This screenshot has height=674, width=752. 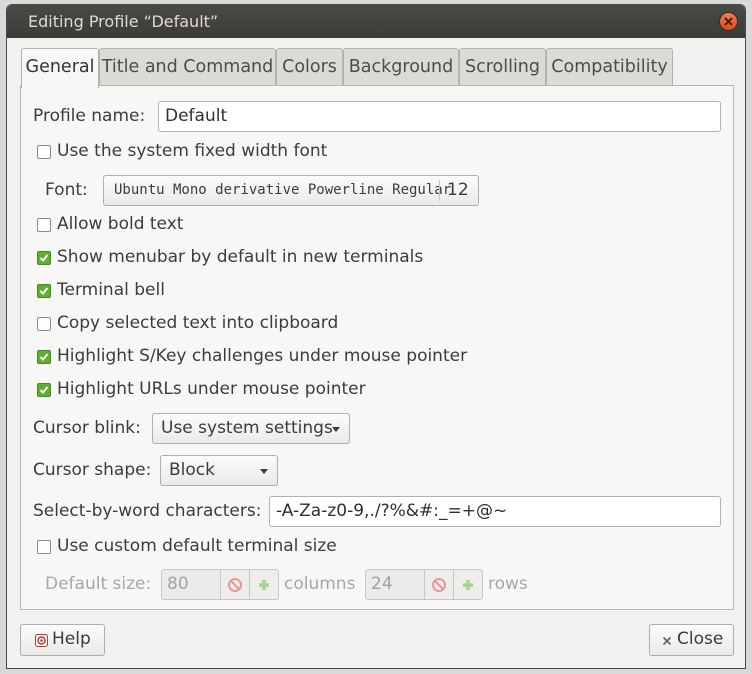 What do you see at coordinates (192, 151) in the screenshot?
I see `system-font-label: Use the system fixed width font` at bounding box center [192, 151].